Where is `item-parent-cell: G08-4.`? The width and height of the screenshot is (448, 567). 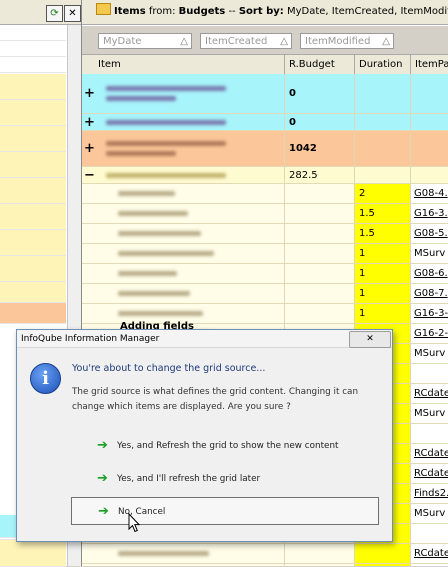 item-parent-cell: G08-4. is located at coordinates (429, 193).